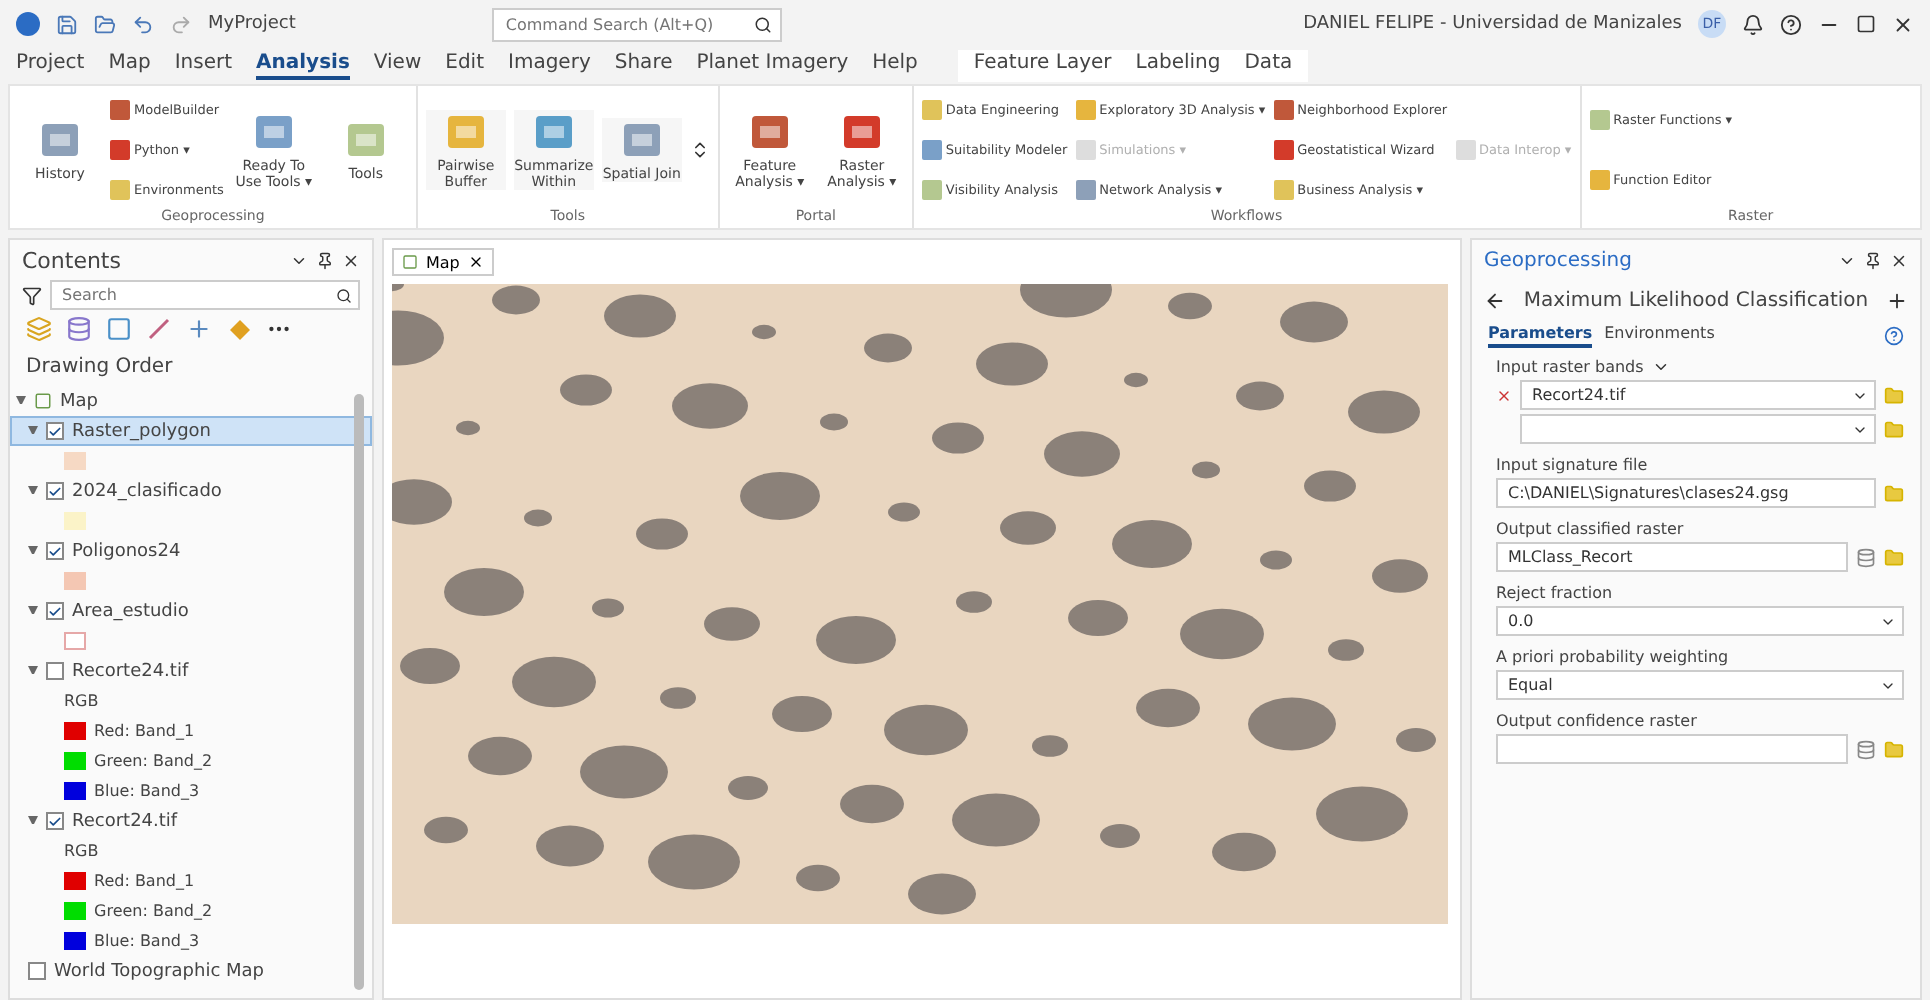 The height and width of the screenshot is (1000, 1930). I want to click on ribbon-tab: Feature Layer, so click(1042, 66).